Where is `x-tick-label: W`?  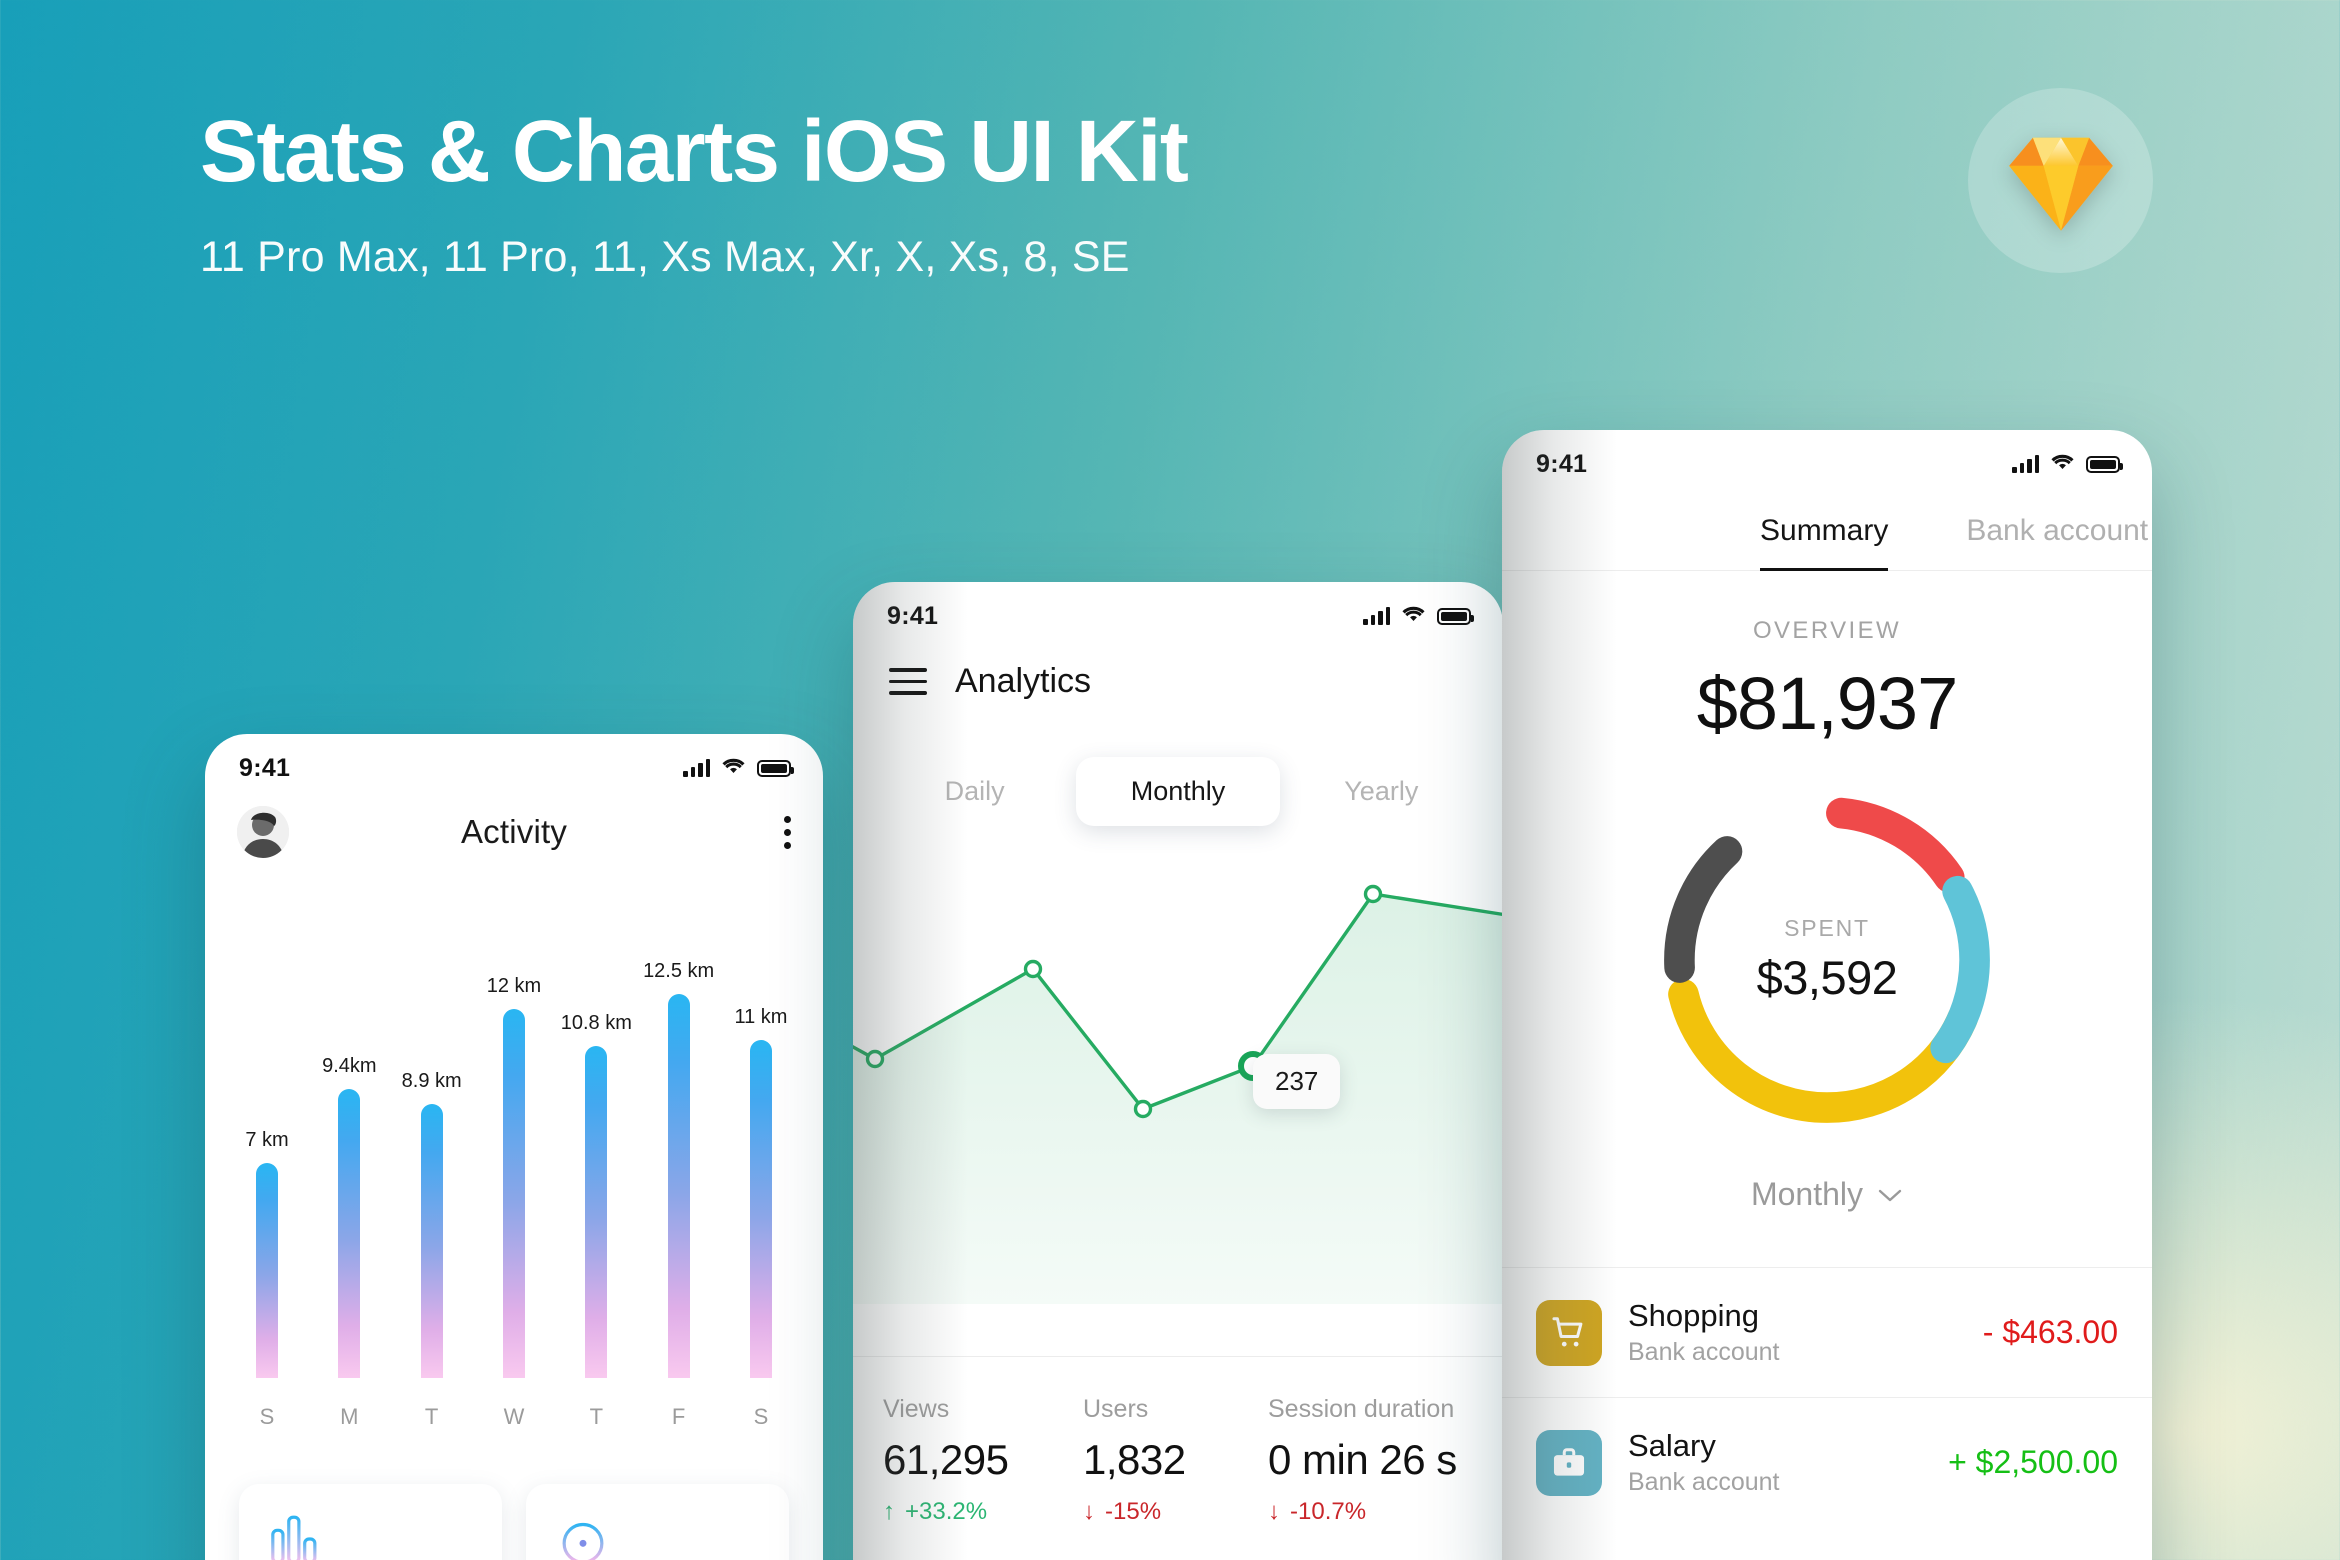 x-tick-label: W is located at coordinates (514, 1416).